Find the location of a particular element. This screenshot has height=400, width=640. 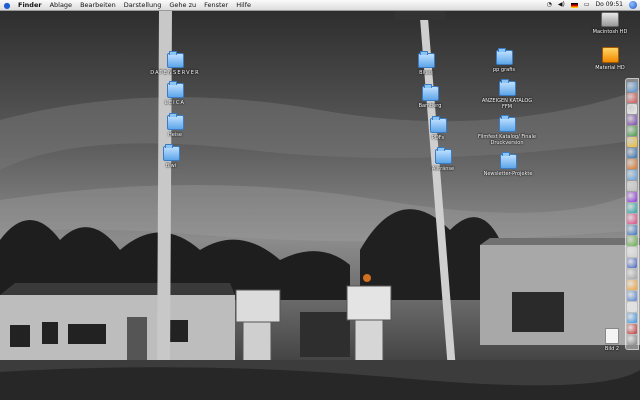

desktop-folder-pp-grafis: pp grafis is located at coordinates (504, 60).